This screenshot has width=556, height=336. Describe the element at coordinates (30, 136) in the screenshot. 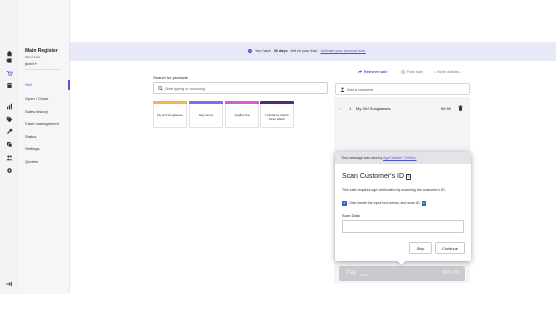

I see `menu-item-status: Status` at that location.